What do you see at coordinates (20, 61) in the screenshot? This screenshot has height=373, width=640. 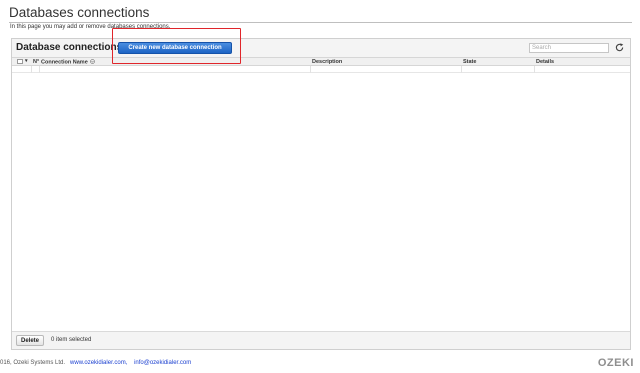 I see `select-all-checkbox` at bounding box center [20, 61].